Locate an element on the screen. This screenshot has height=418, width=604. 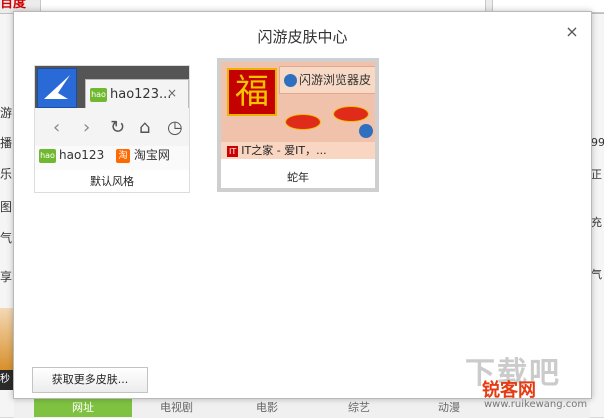
browser-logo-icon is located at coordinates (57, 88).